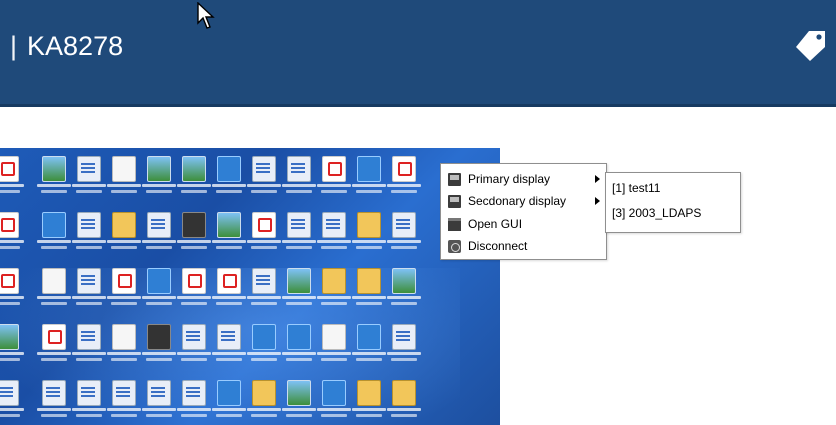  Describe the element at coordinates (75, 46) in the screenshot. I see `page-title: KA8278` at that location.